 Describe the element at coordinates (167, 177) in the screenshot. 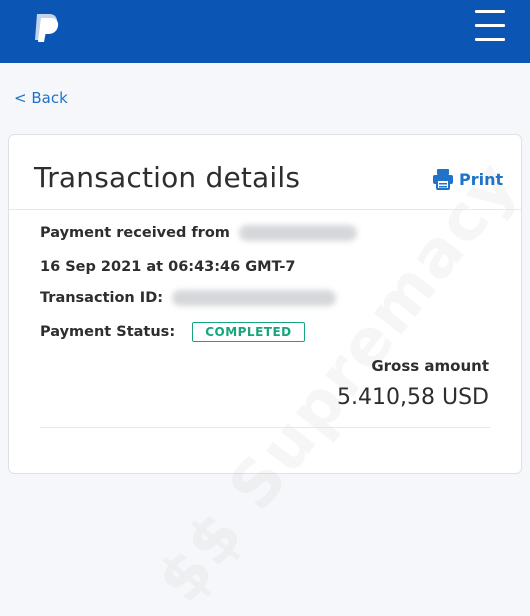

I see `page-title: Transaction details` at that location.